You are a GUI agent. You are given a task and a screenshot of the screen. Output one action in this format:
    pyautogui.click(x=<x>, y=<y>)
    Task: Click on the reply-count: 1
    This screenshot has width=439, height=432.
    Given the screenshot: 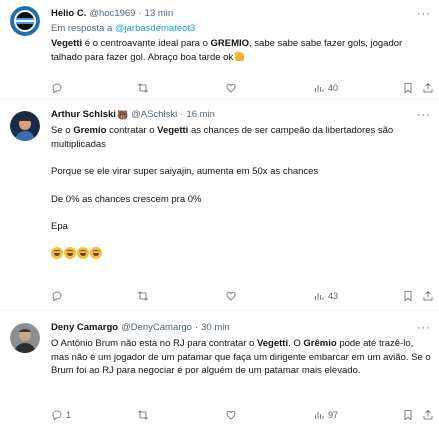 What is the action you would take?
    pyautogui.click(x=69, y=415)
    